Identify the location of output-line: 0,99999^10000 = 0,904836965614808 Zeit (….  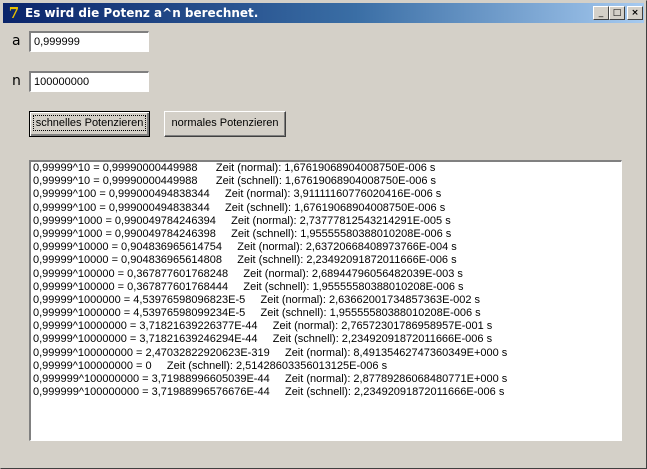
(245, 260).